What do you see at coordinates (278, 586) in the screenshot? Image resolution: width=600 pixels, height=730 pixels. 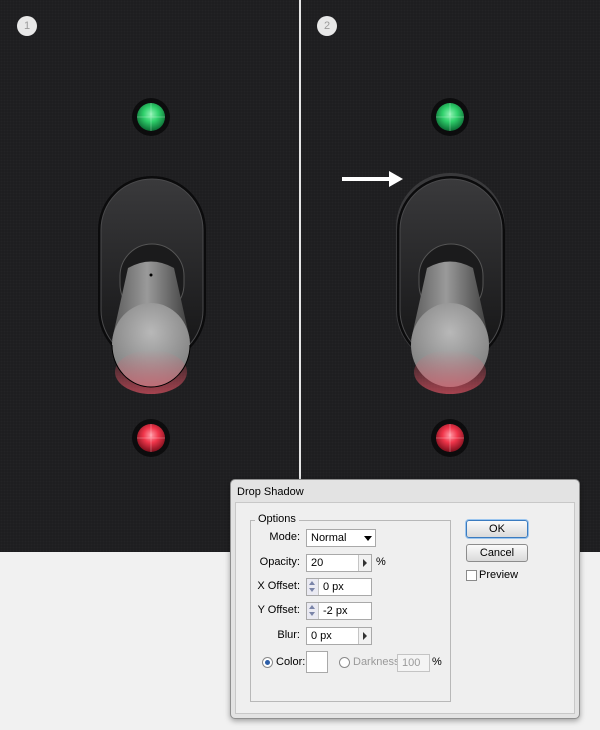 I see `x-offset-label: X Offset:` at bounding box center [278, 586].